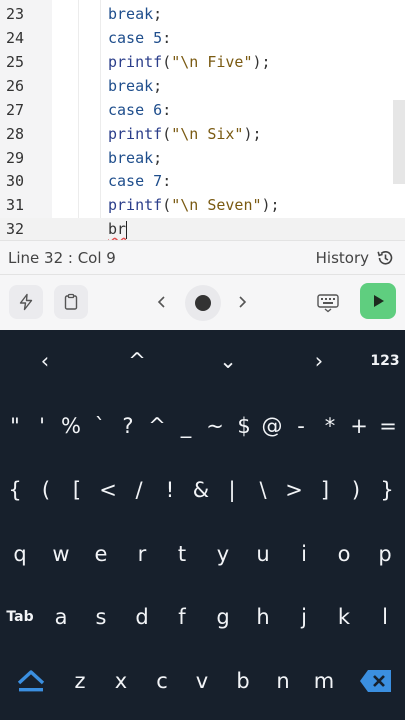  Describe the element at coordinates (182, 617) in the screenshot. I see `key-f: f` at that location.